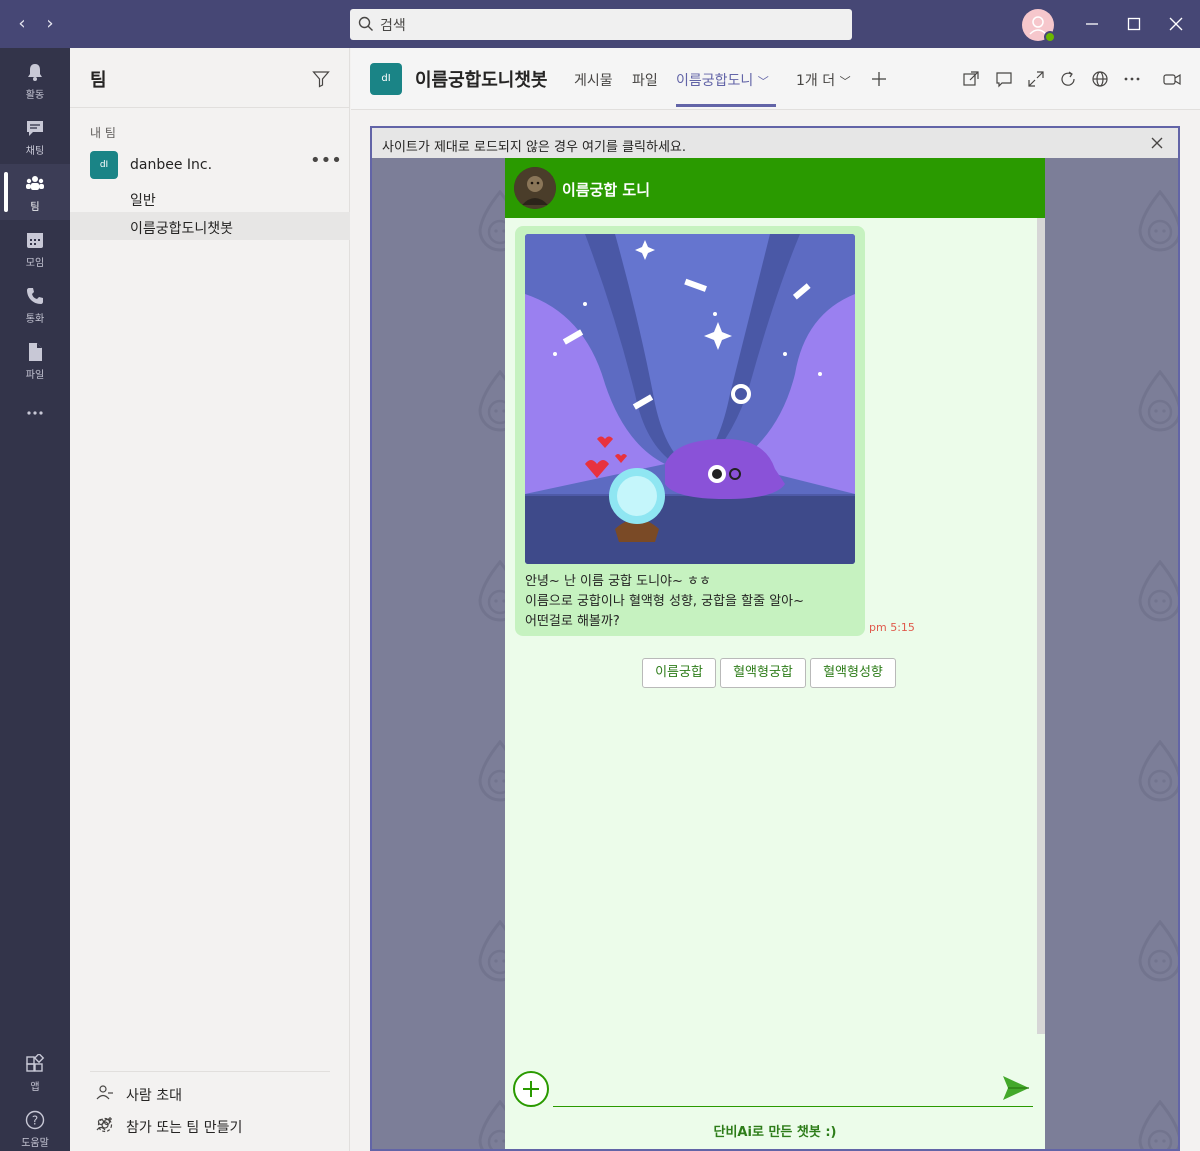 The image size is (1200, 1151). What do you see at coordinates (645, 80) in the screenshot?
I see `tab-files: 파일` at bounding box center [645, 80].